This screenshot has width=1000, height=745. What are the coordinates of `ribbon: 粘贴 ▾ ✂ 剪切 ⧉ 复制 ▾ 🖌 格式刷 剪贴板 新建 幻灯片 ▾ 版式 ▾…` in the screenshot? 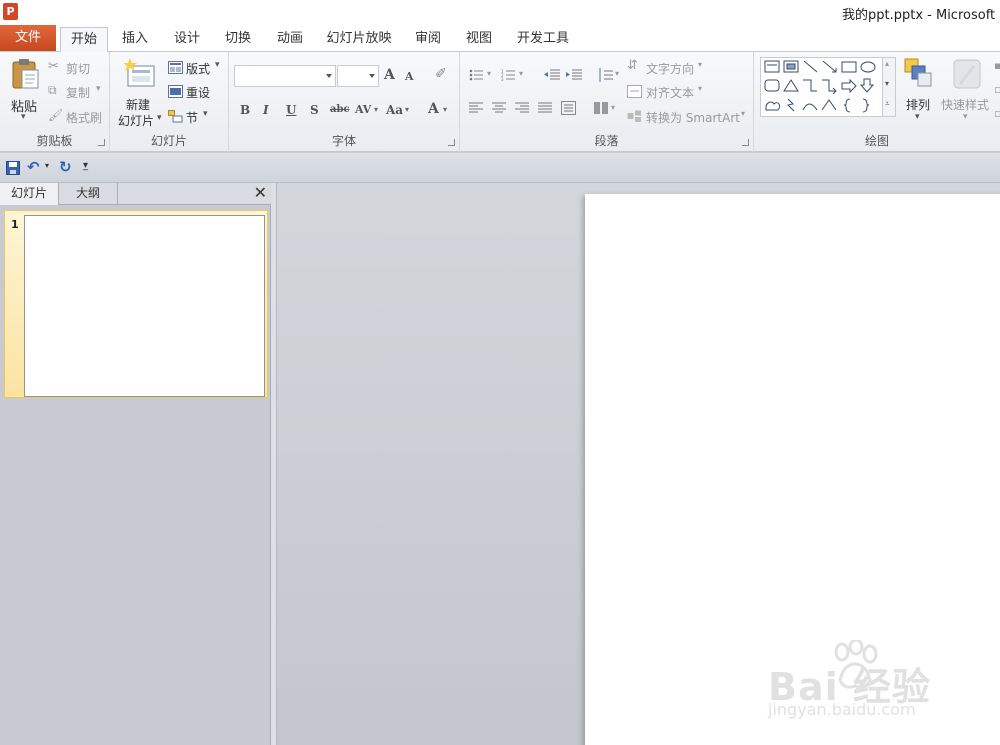 It's located at (500, 102).